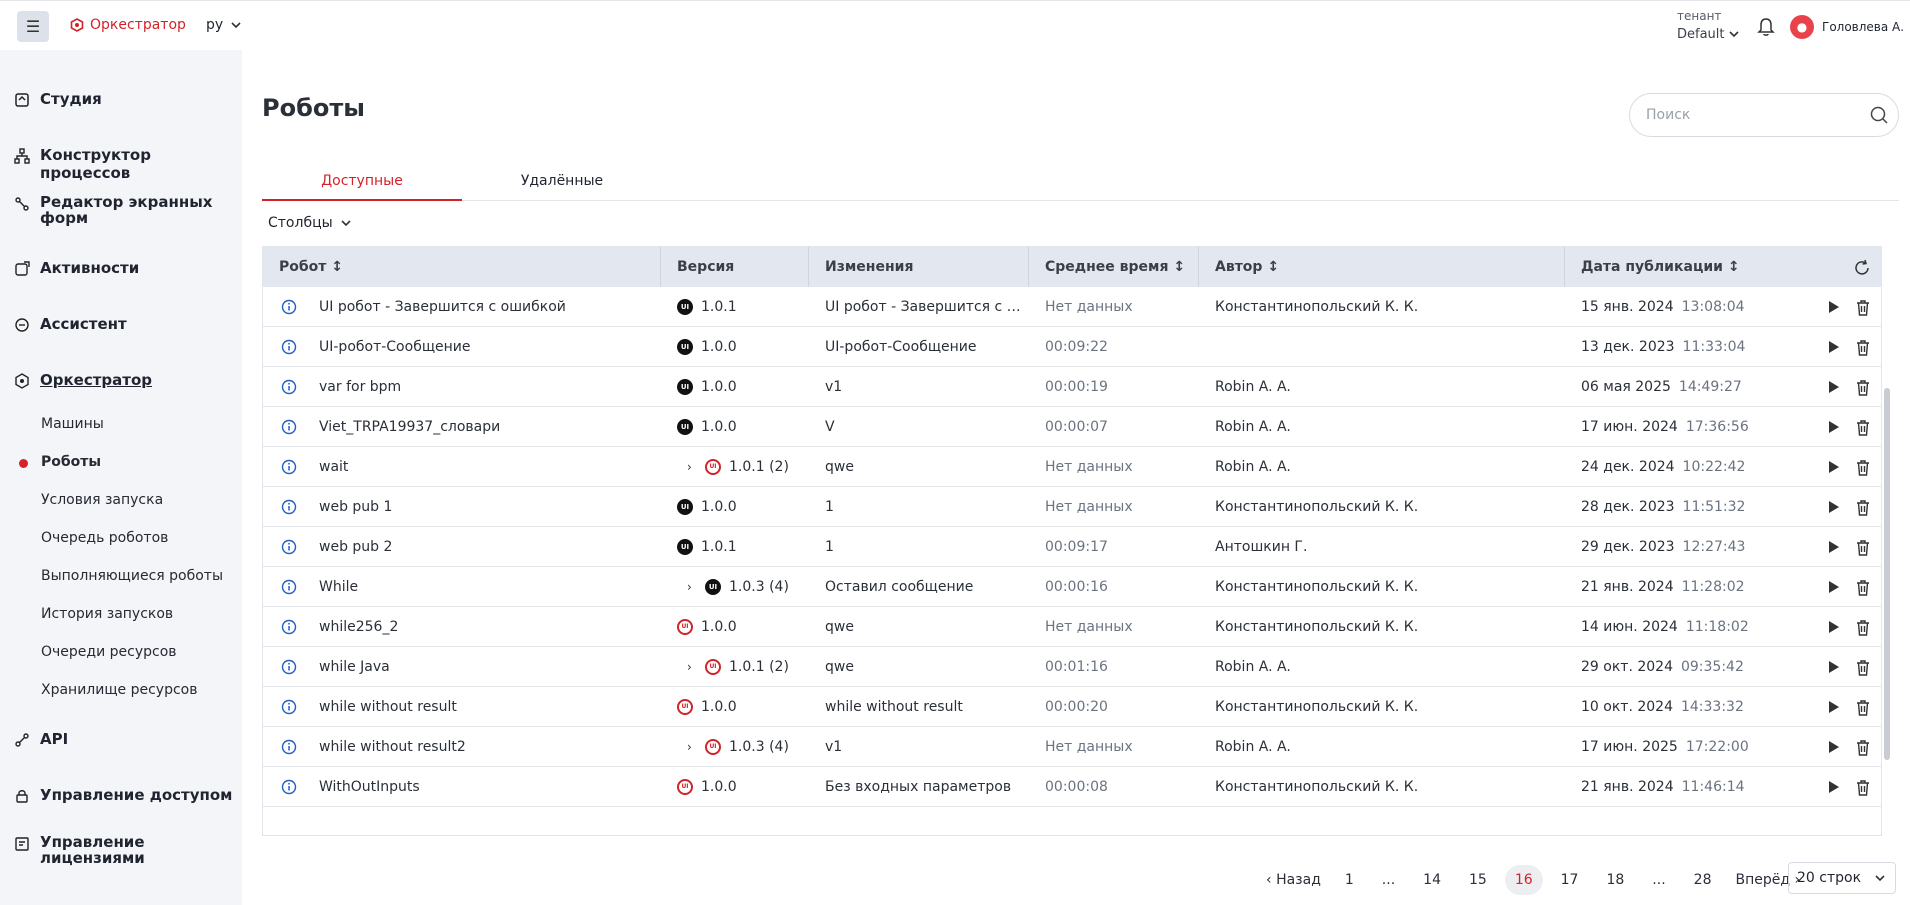 The image size is (1910, 905). I want to click on sidebar-item-api: API, so click(41, 739).